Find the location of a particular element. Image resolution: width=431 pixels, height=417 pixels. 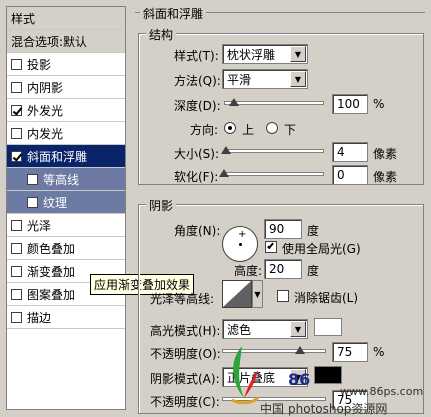

highlight-opacity-label: 不透明度(O): is located at coordinates (185, 354).